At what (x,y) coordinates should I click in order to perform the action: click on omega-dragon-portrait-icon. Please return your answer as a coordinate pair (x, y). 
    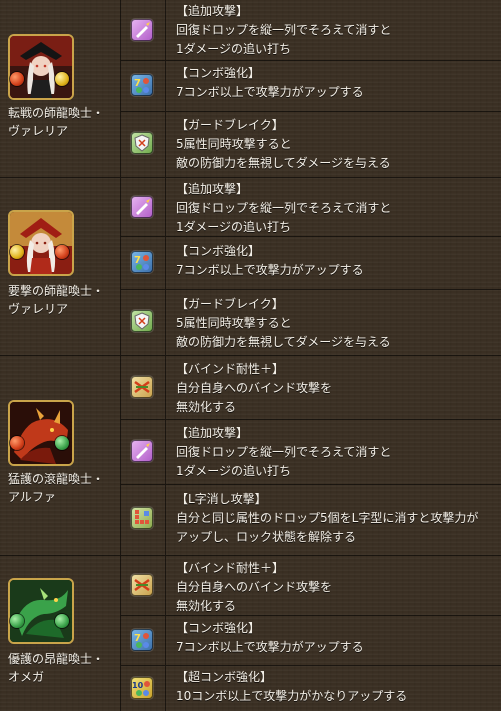
    Looking at the image, I should click on (41, 611).